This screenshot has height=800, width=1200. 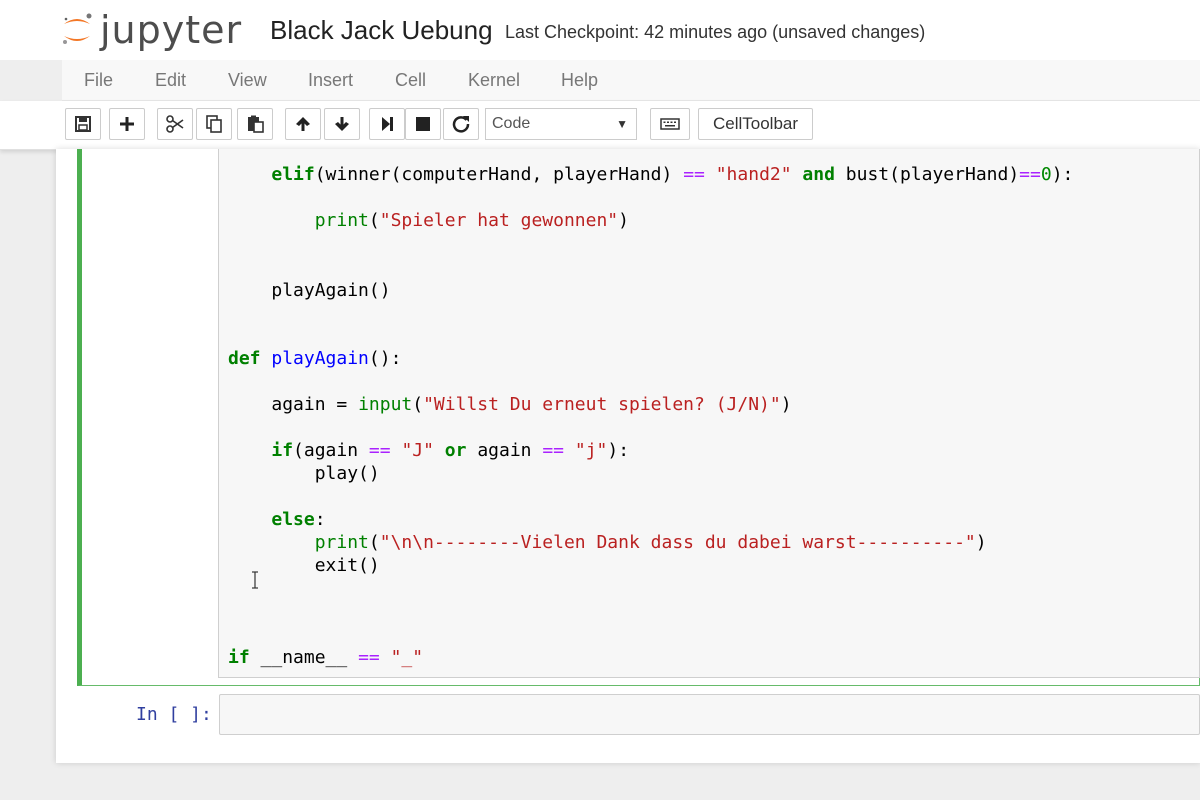 I want to click on move-down-button, so click(x=342, y=124).